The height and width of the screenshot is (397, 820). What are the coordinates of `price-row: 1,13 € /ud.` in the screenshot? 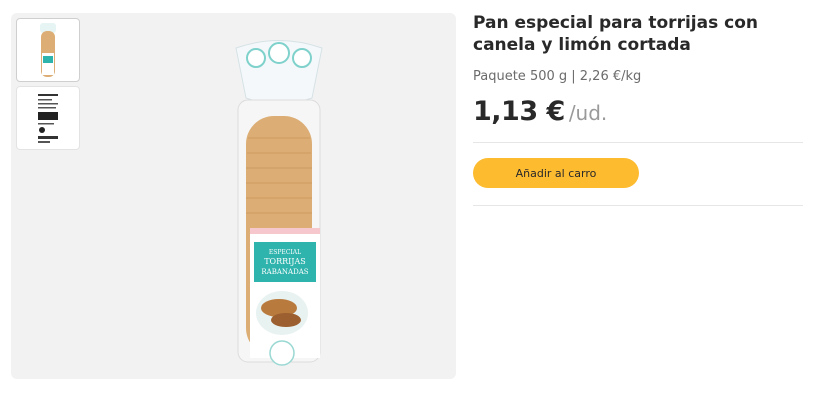 It's located at (638, 111).